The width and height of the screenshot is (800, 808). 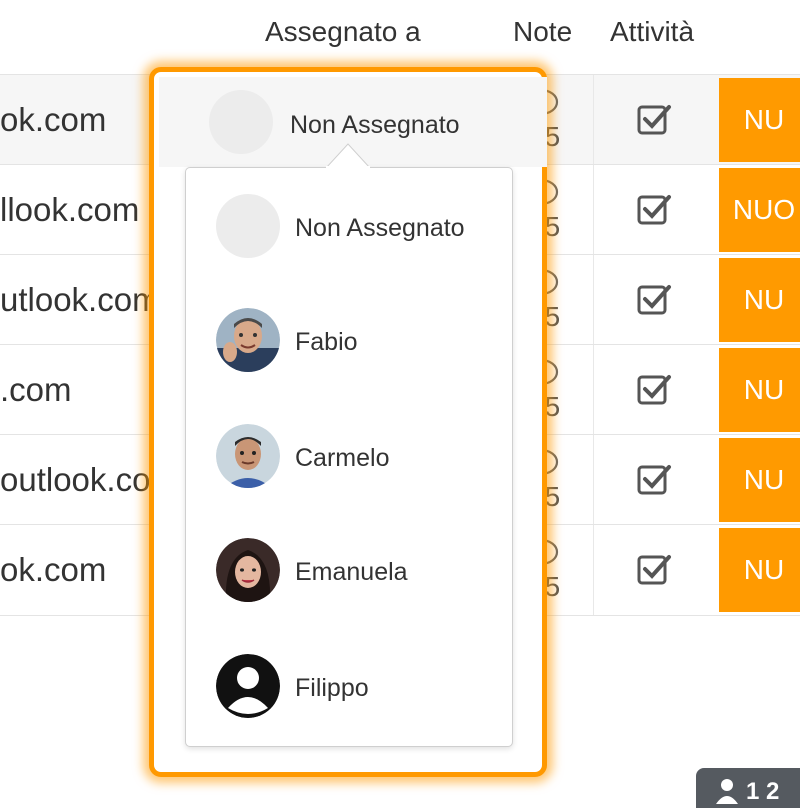 What do you see at coordinates (759, 210) in the screenshot?
I see `status-badge: NUO` at bounding box center [759, 210].